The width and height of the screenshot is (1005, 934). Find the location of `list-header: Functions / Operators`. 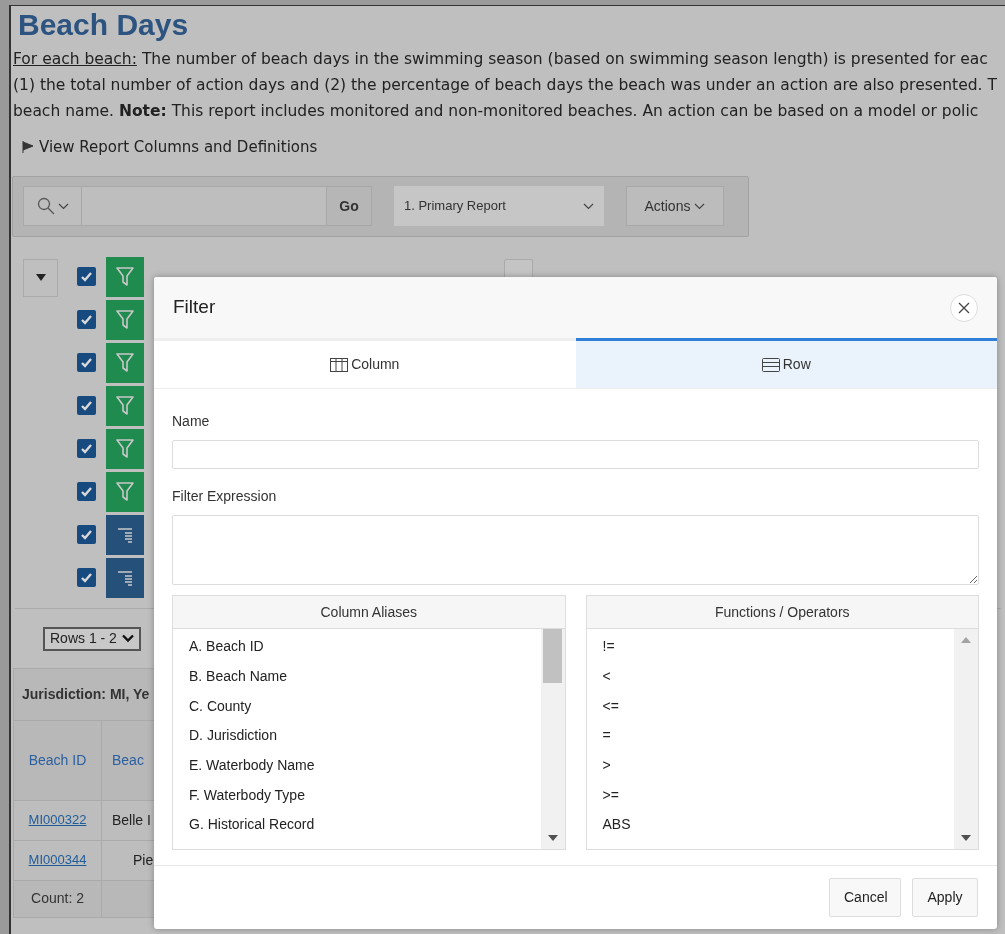

list-header: Functions / Operators is located at coordinates (782, 612).